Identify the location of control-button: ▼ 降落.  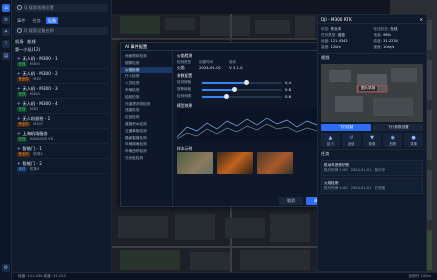
(372, 140).